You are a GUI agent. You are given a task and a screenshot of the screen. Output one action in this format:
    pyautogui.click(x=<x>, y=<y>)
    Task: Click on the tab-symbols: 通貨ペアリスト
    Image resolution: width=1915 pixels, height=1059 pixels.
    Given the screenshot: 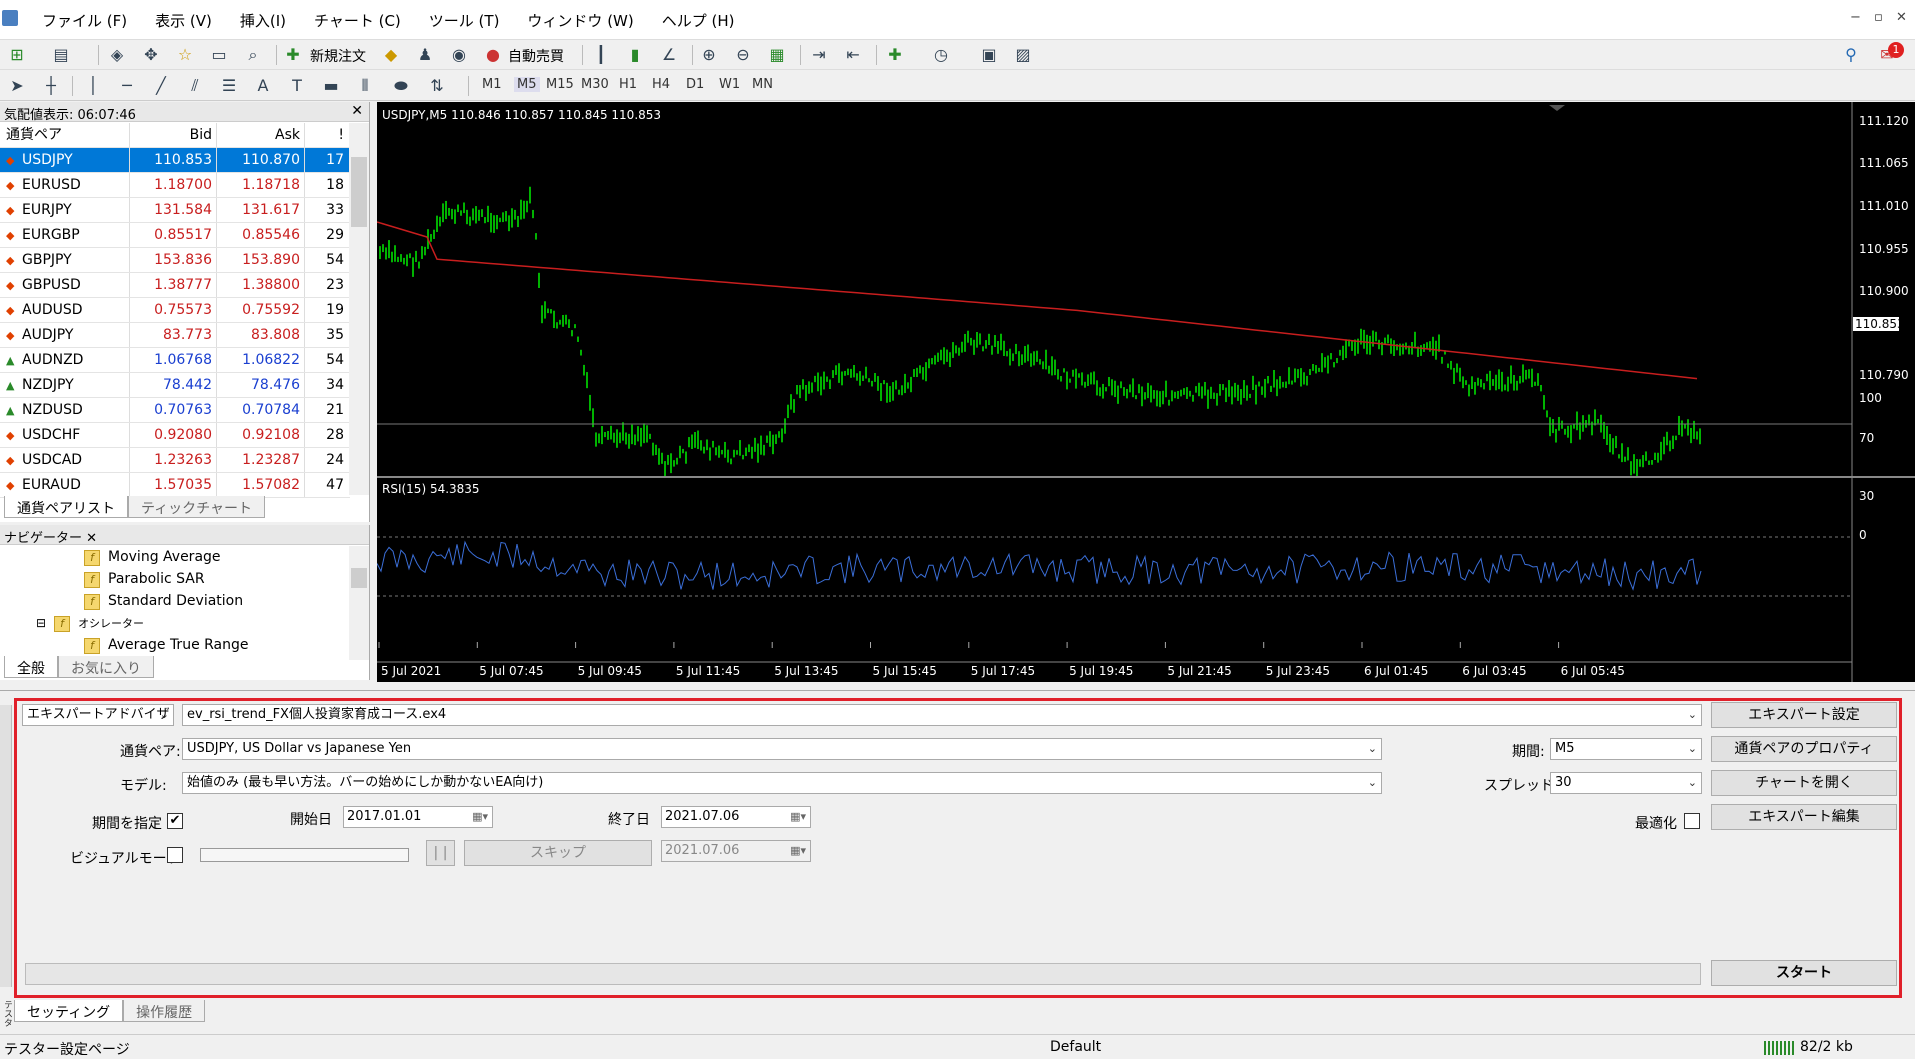 What is the action you would take?
    pyautogui.click(x=66, y=507)
    